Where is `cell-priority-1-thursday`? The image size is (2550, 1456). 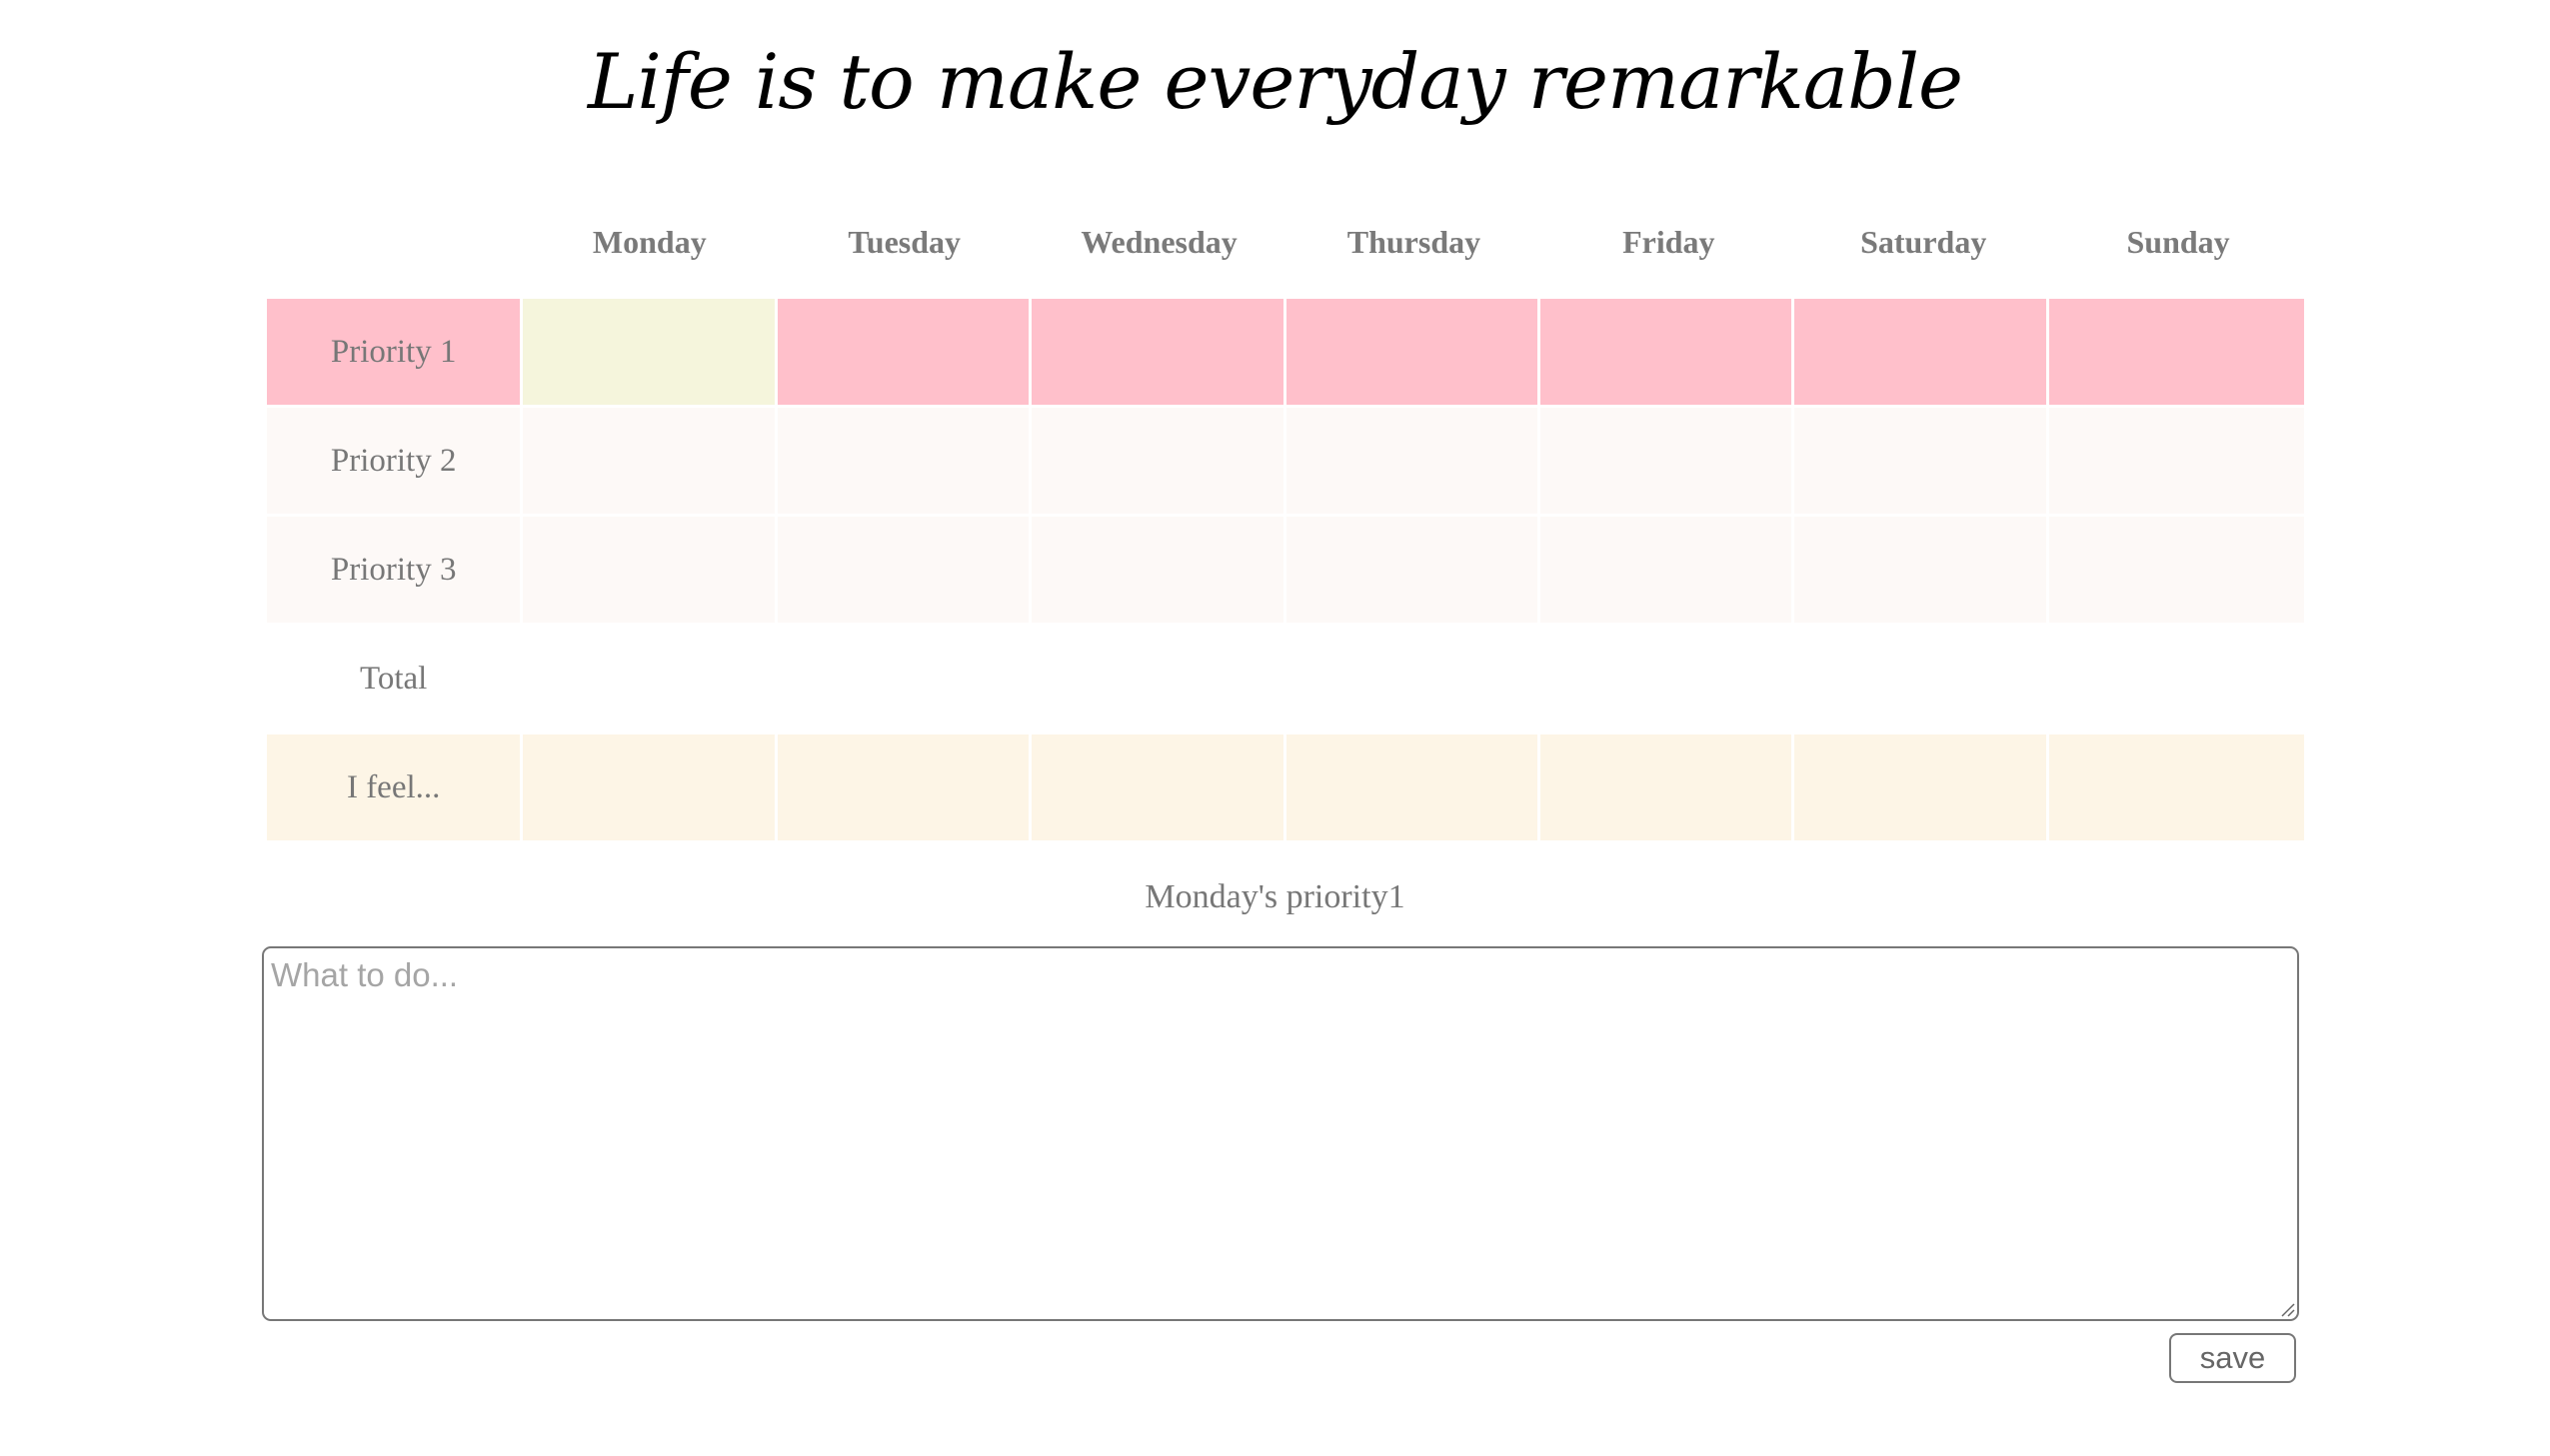 cell-priority-1-thursday is located at coordinates (1411, 352).